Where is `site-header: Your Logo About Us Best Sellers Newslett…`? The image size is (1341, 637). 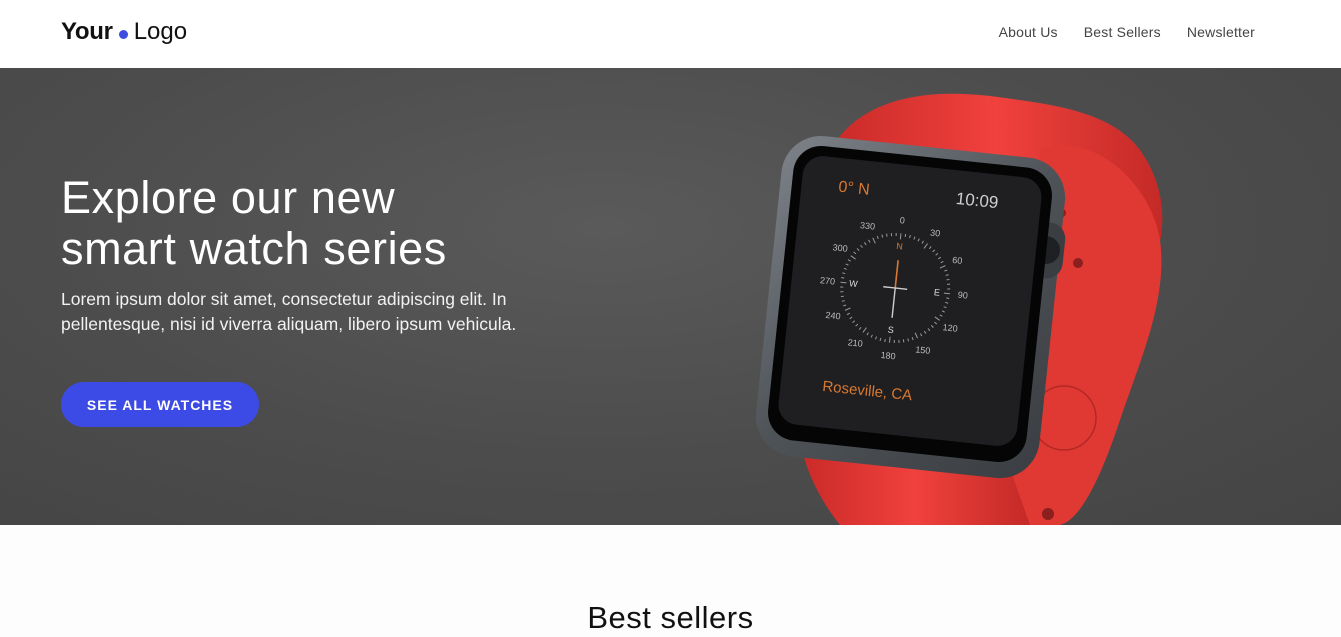
site-header: Your Logo About Us Best Sellers Newslett… is located at coordinates (670, 34).